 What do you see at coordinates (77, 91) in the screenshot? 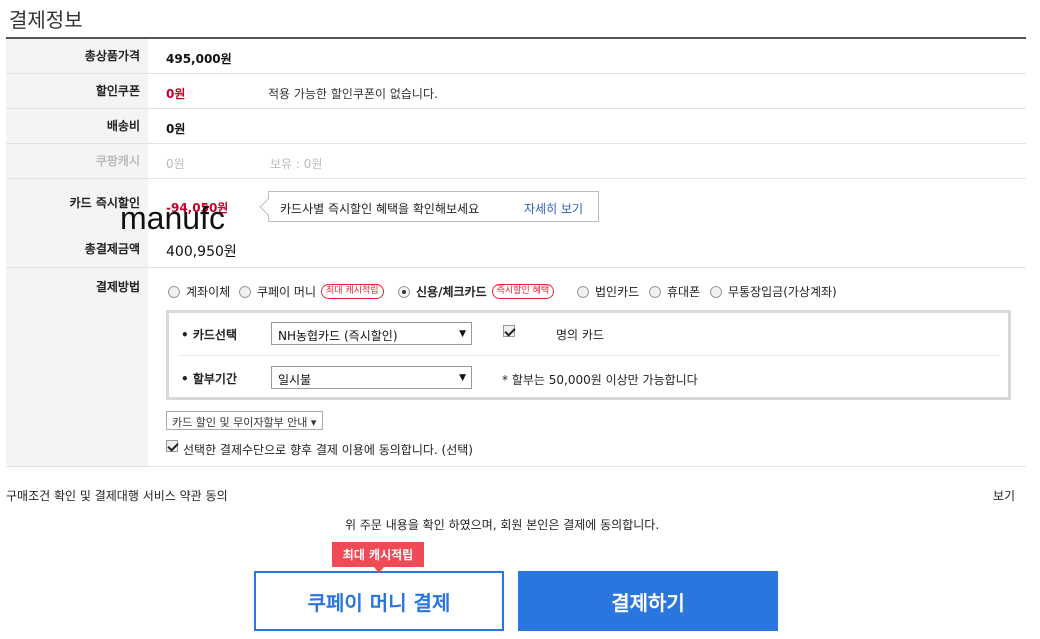
I see `coupon-label: 할인쿠폰` at bounding box center [77, 91].